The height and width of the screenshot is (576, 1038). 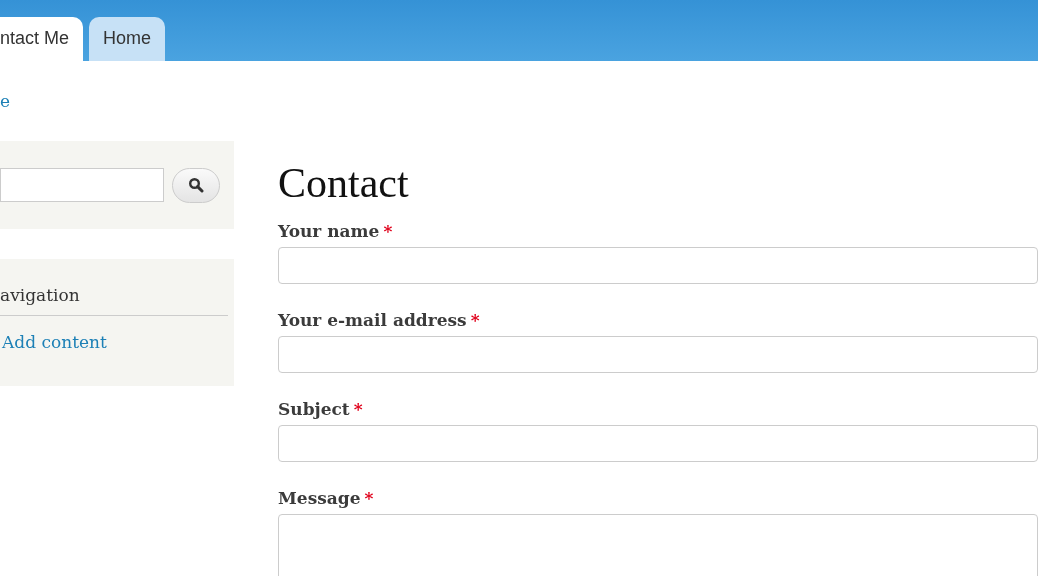 What do you see at coordinates (329, 231) in the screenshot?
I see `field-label: Your name` at bounding box center [329, 231].